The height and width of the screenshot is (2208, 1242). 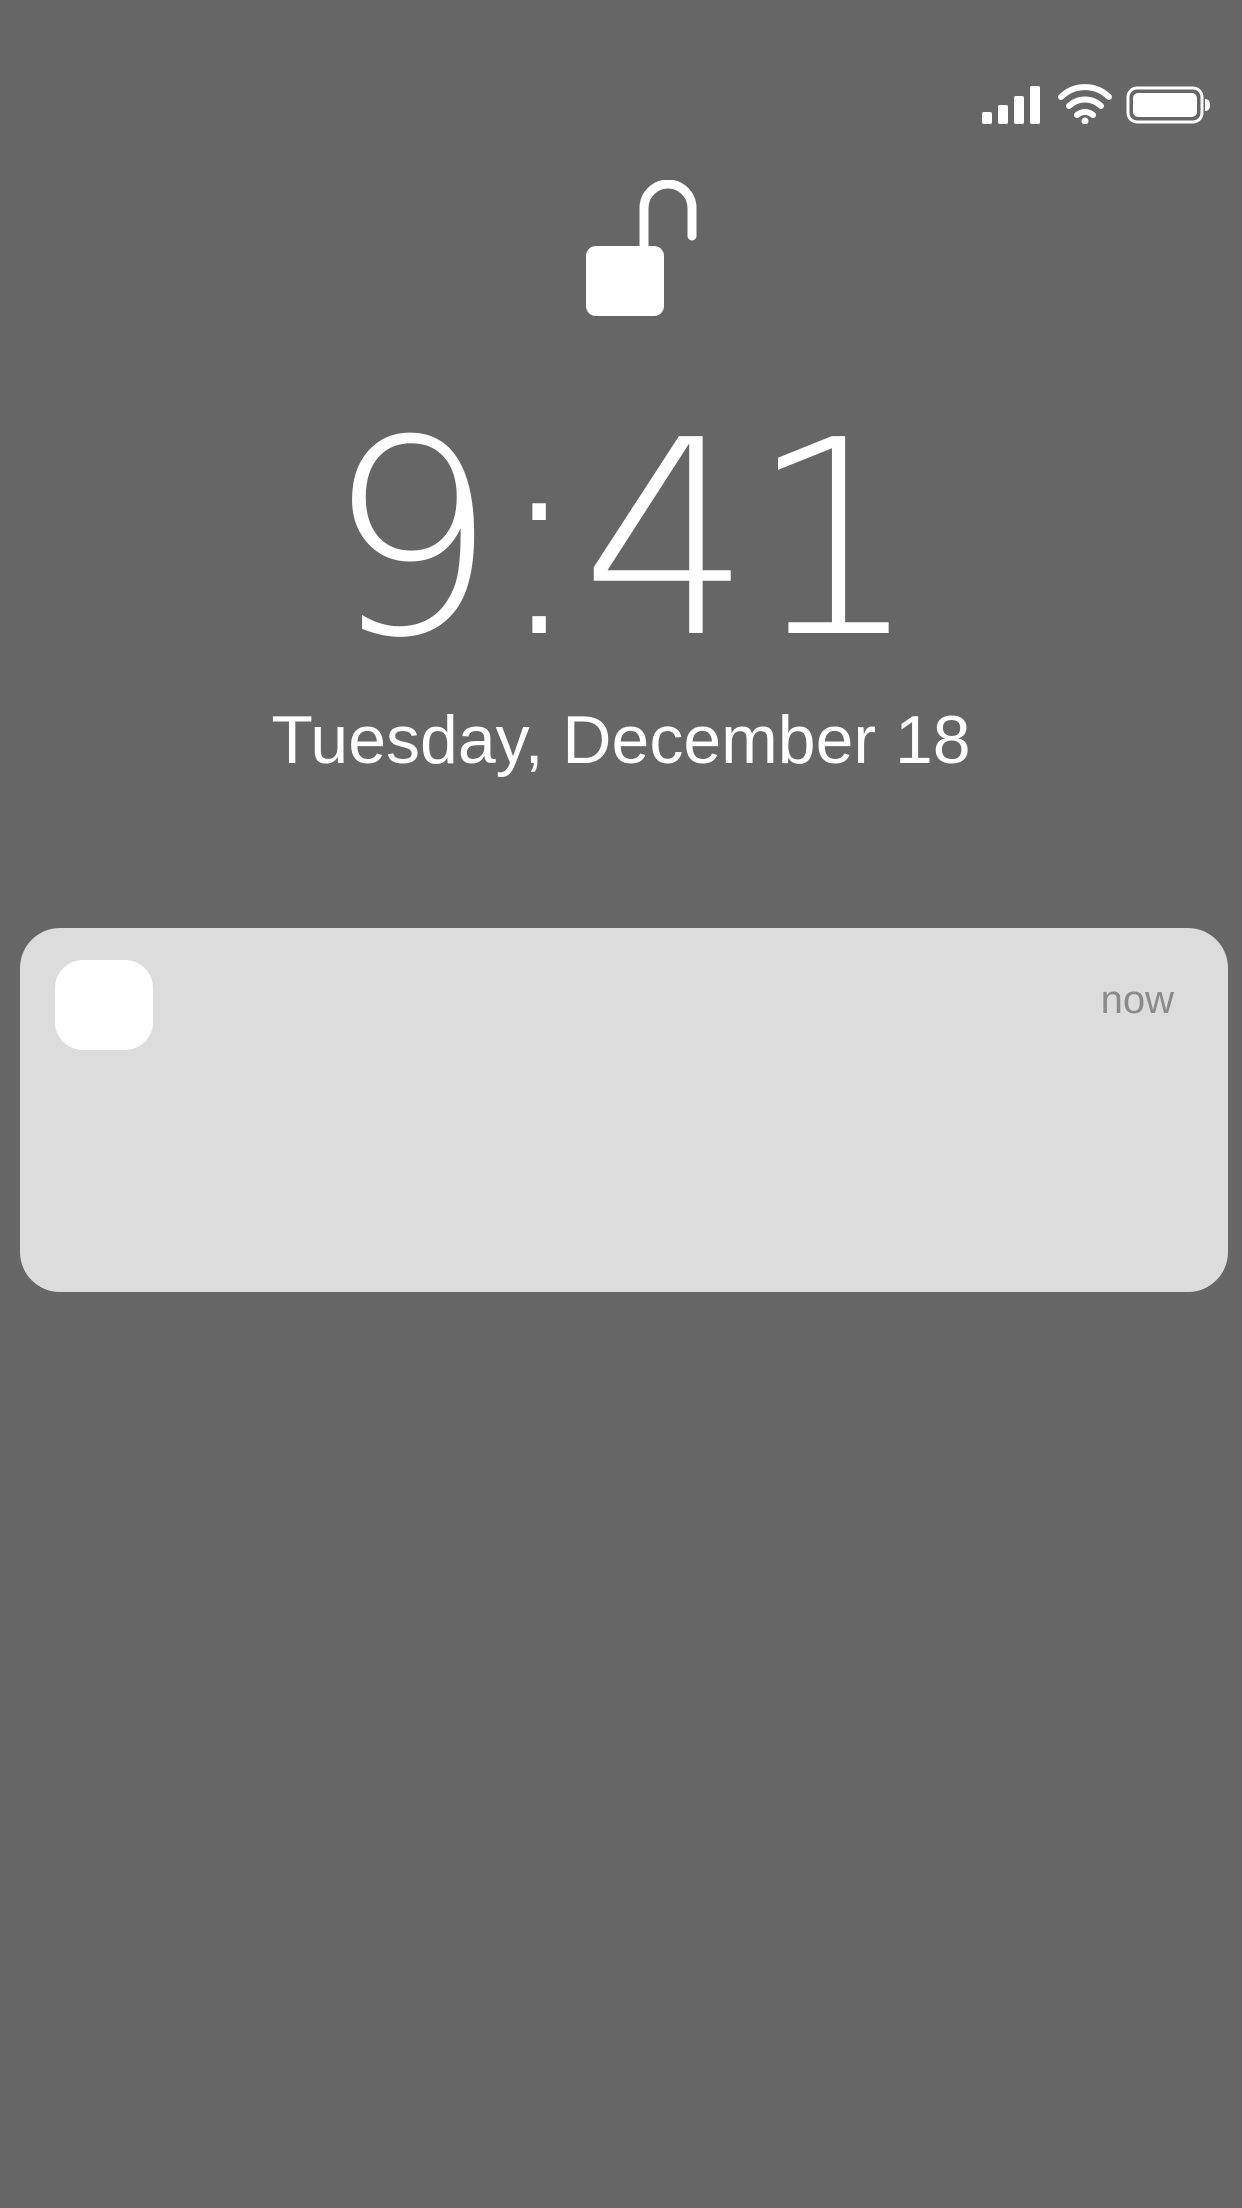 What do you see at coordinates (1085, 104) in the screenshot?
I see `wifi-icon` at bounding box center [1085, 104].